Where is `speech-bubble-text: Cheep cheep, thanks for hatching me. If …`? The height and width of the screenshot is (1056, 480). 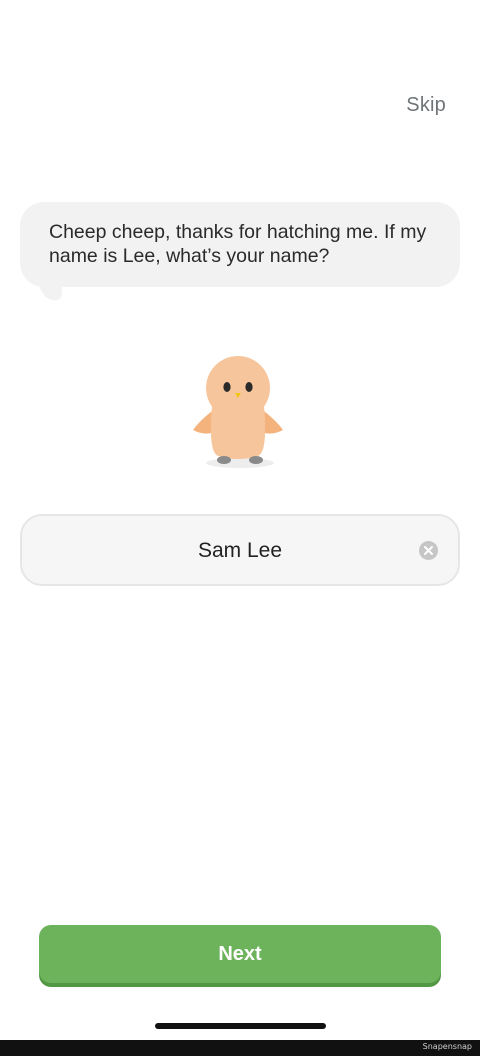 speech-bubble-text: Cheep cheep, thanks for hatching me. If … is located at coordinates (238, 244).